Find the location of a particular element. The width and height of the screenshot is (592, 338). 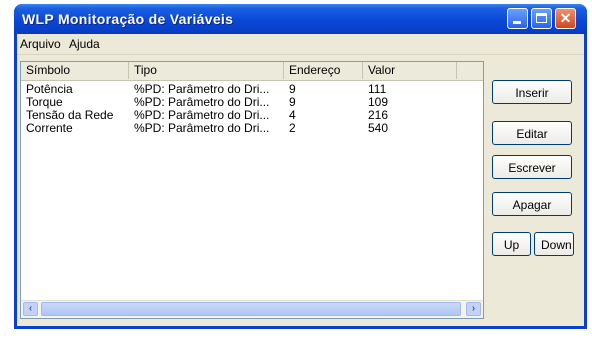

insert-button: Inserir is located at coordinates (532, 92).